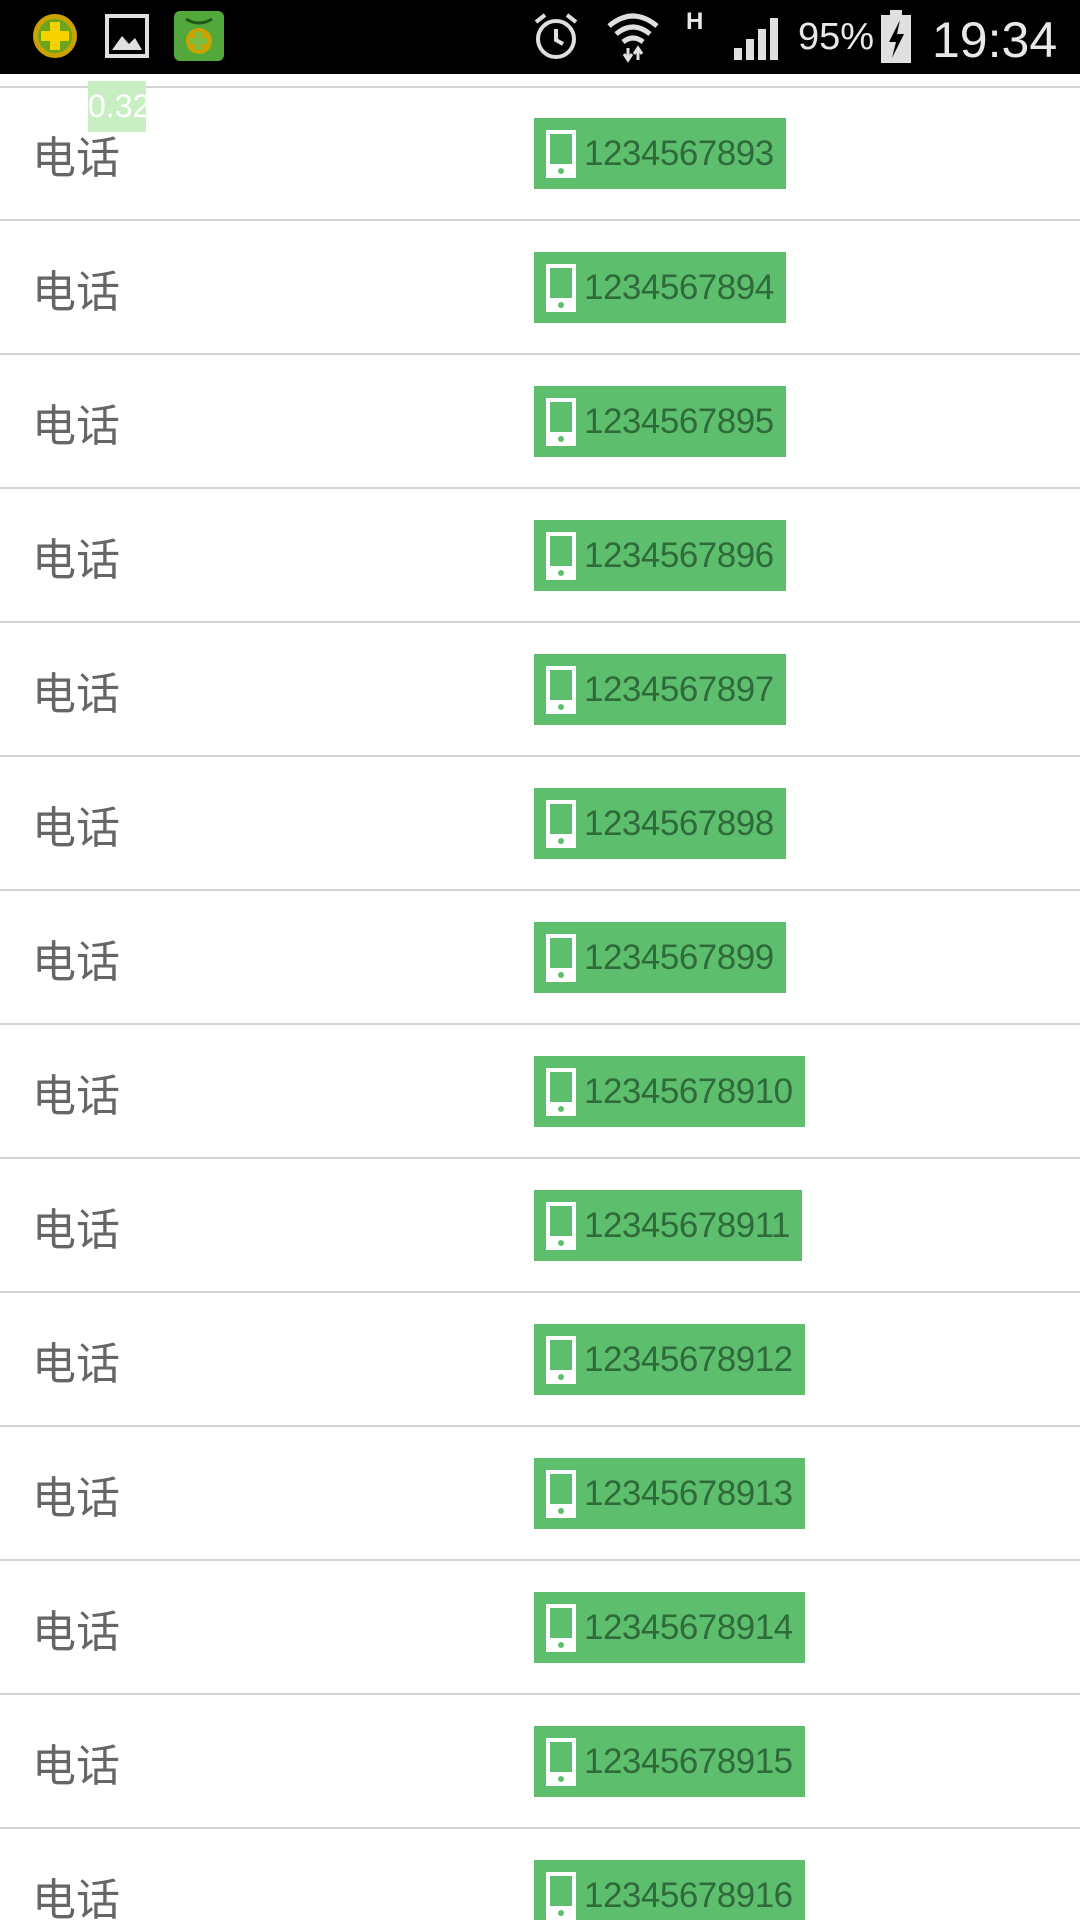 This screenshot has width=1080, height=1920. What do you see at coordinates (695, 21) in the screenshot?
I see `network-type-label: H` at bounding box center [695, 21].